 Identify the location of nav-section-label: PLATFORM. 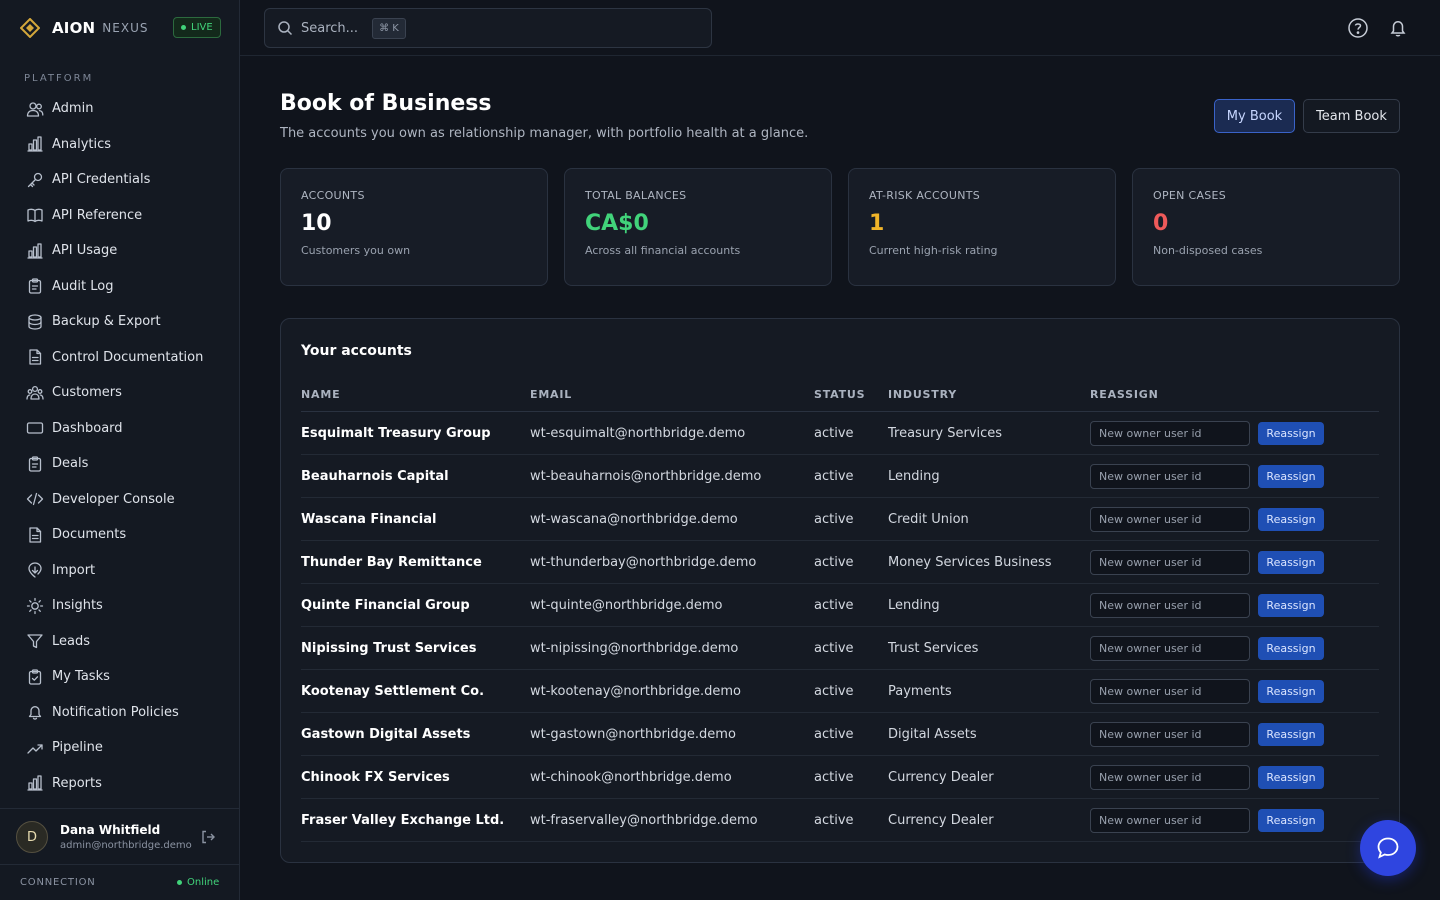
(59, 78).